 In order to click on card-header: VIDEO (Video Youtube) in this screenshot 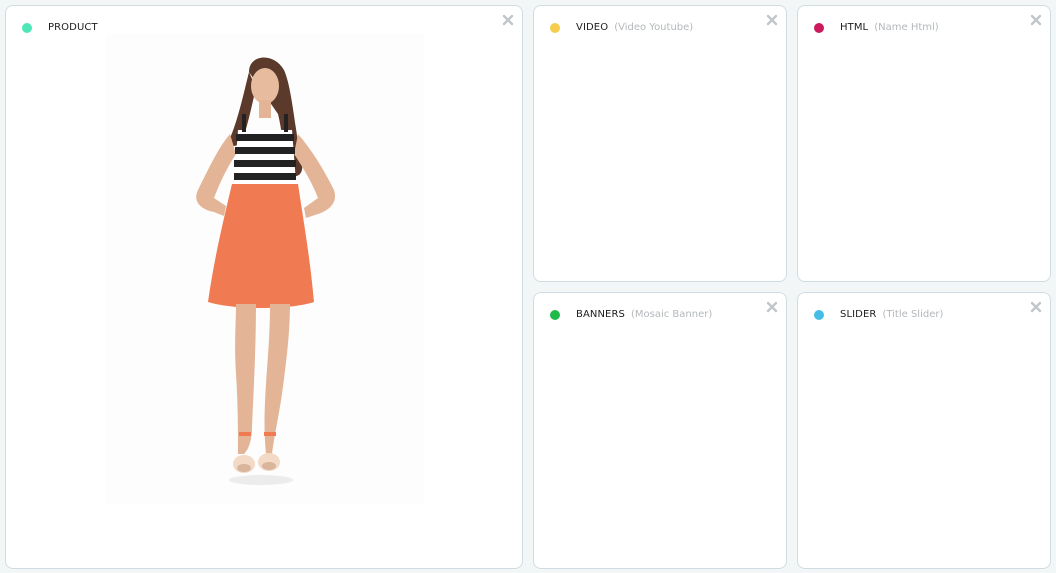, I will do `click(621, 27)`.